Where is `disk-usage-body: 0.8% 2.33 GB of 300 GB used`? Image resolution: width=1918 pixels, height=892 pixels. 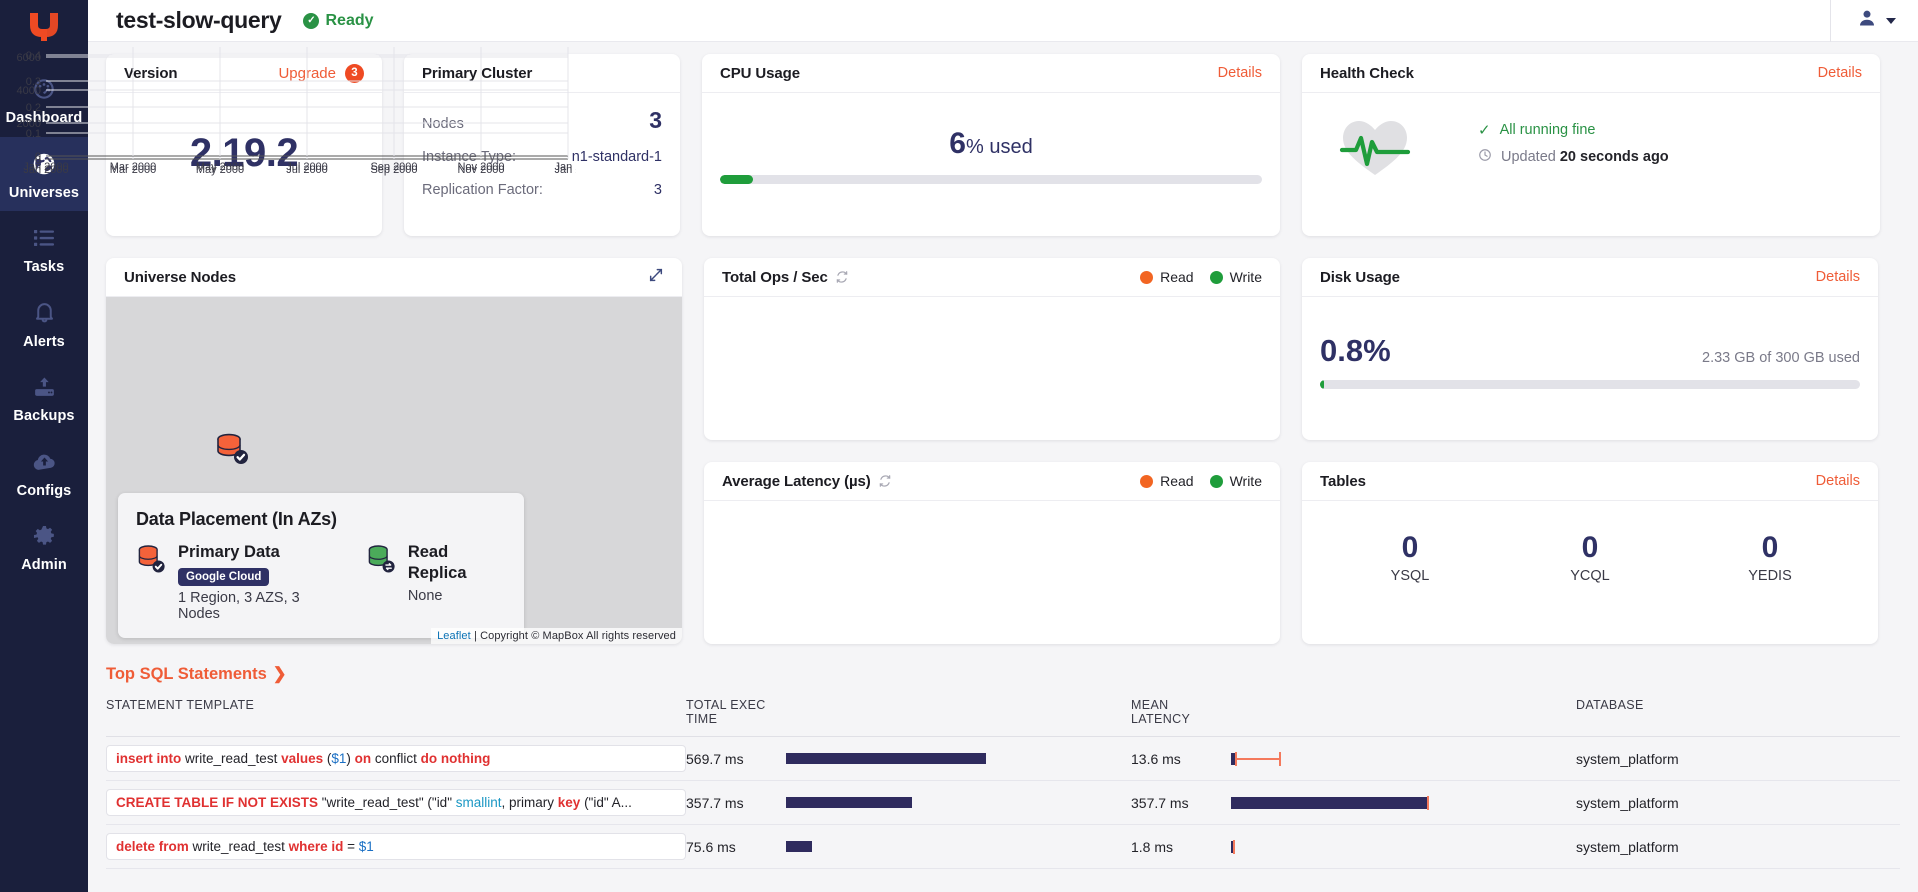 disk-usage-body: 0.8% 2.33 GB of 300 GB used is located at coordinates (1590, 368).